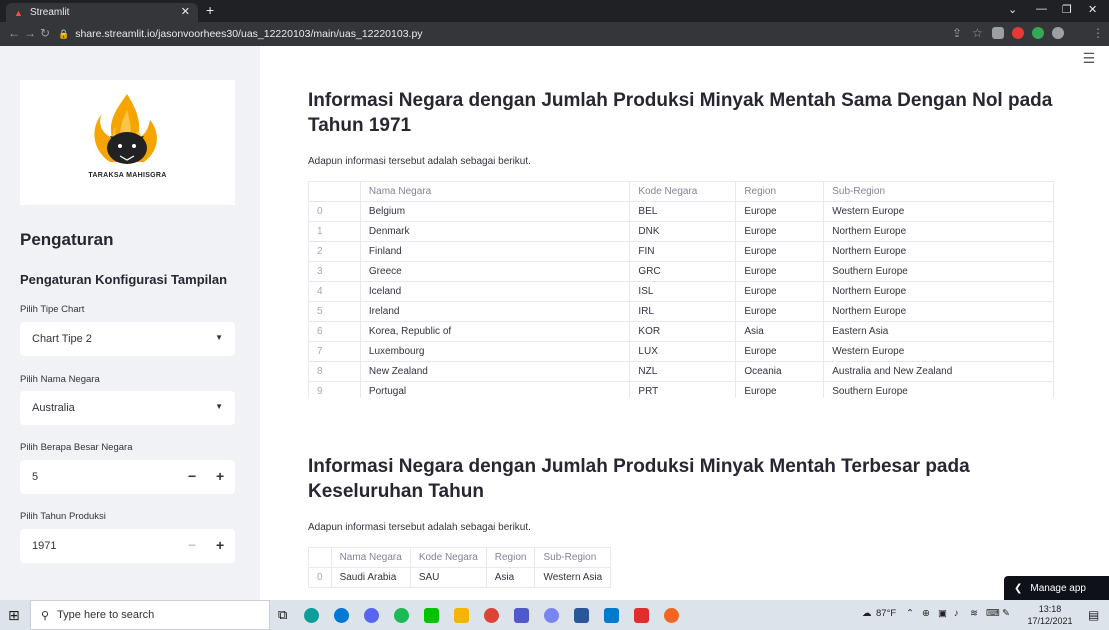 This screenshot has width=1109, height=630. Describe the element at coordinates (1018, 33) in the screenshot. I see `opera-extension-icon` at that location.